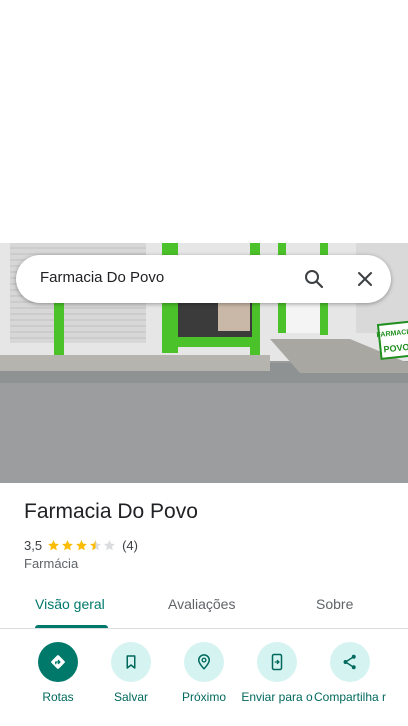  What do you see at coordinates (70, 604) in the screenshot?
I see `tab-overview: Visão geral` at bounding box center [70, 604].